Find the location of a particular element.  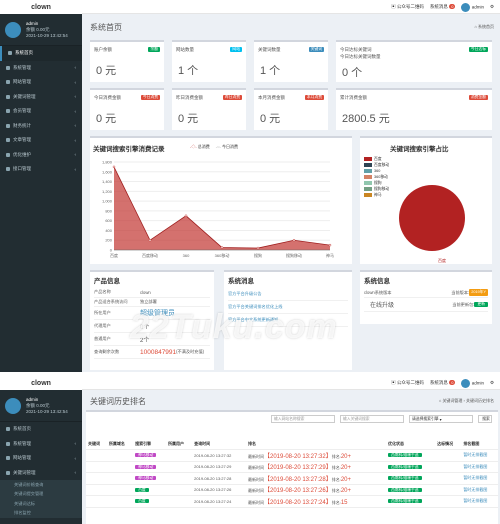

cell-time: 2019-08-20 13:27:26 is located at coordinates (219, 490).